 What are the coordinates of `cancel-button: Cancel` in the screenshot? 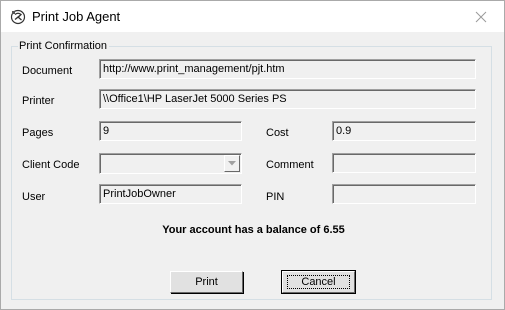 It's located at (318, 282).